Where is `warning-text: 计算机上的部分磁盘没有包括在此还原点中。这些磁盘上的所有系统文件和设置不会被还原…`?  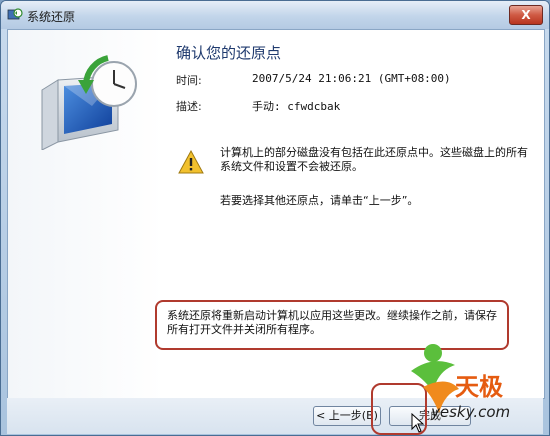
warning-text: 计算机上的部分磁盘没有包括在此还原点中。这些磁盘上的所有系统文件和设置不会被还原… is located at coordinates (374, 159).